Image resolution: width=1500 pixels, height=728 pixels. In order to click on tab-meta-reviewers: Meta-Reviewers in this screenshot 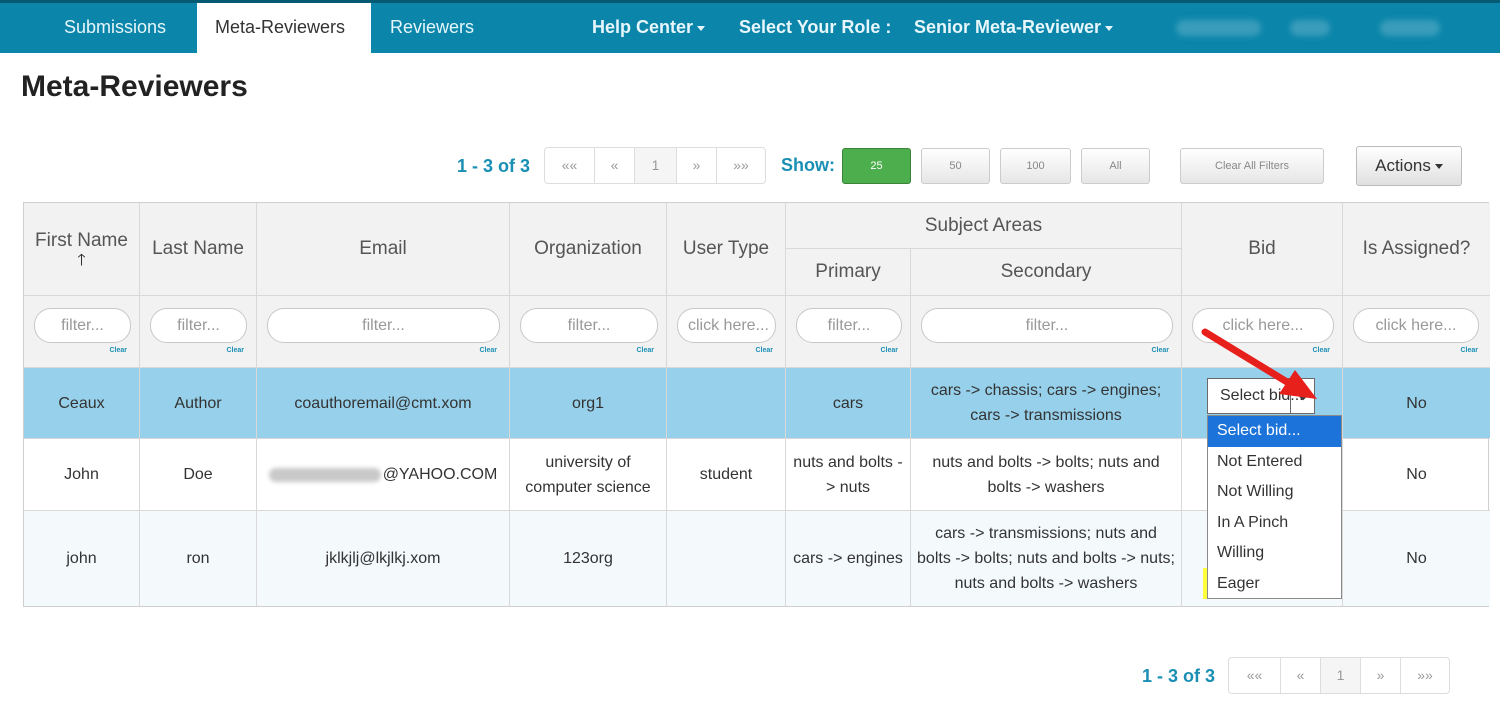, I will do `click(284, 28)`.